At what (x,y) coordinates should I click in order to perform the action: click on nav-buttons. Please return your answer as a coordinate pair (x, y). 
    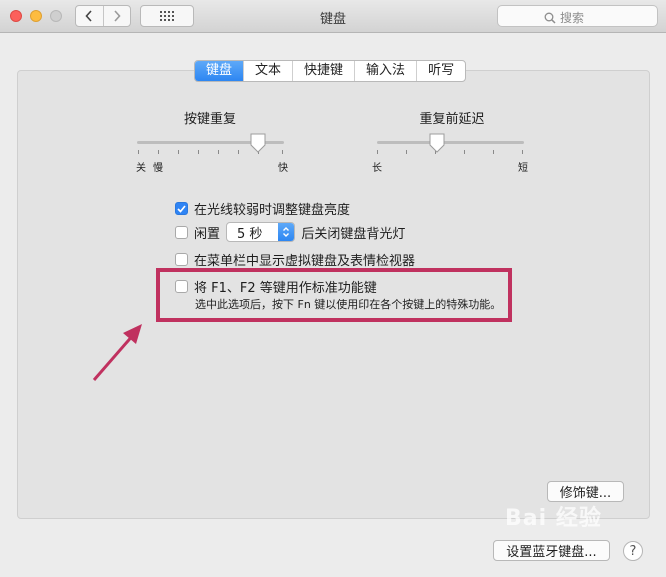
    Looking at the image, I should click on (103, 16).